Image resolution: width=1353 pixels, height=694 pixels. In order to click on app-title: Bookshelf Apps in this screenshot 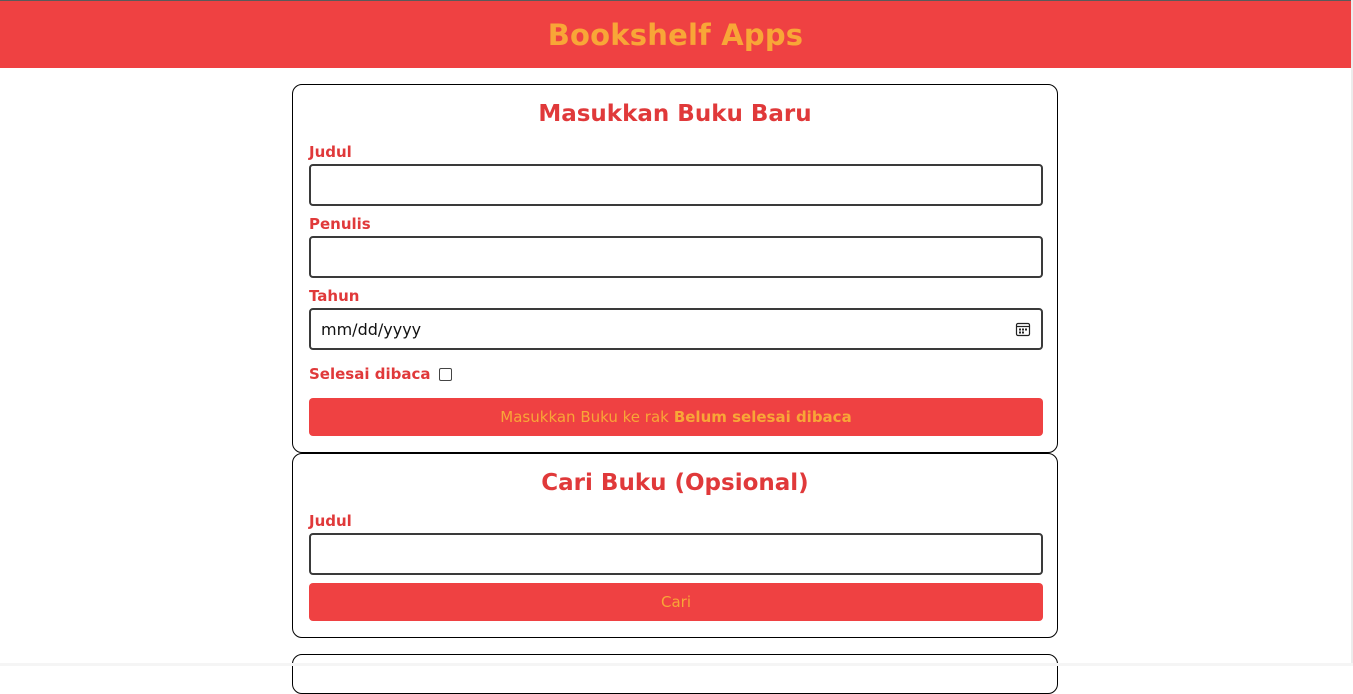, I will do `click(675, 34)`.